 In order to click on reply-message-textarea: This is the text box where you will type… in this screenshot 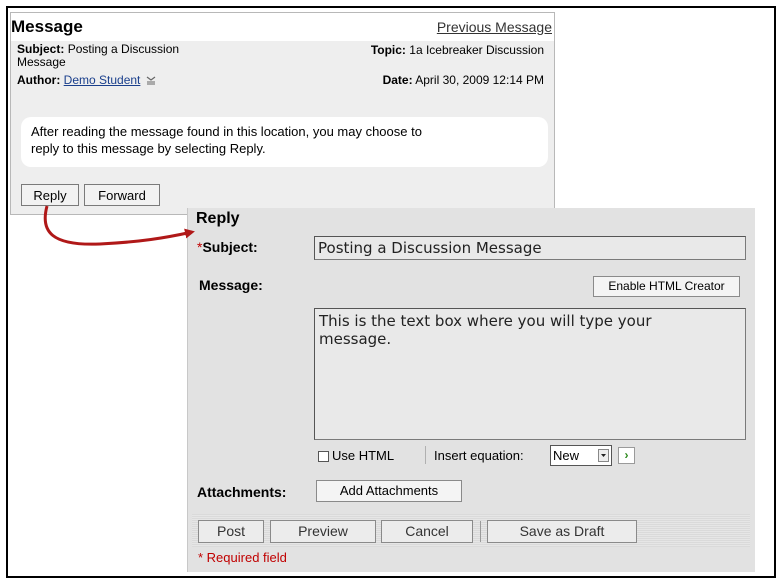, I will do `click(530, 374)`.